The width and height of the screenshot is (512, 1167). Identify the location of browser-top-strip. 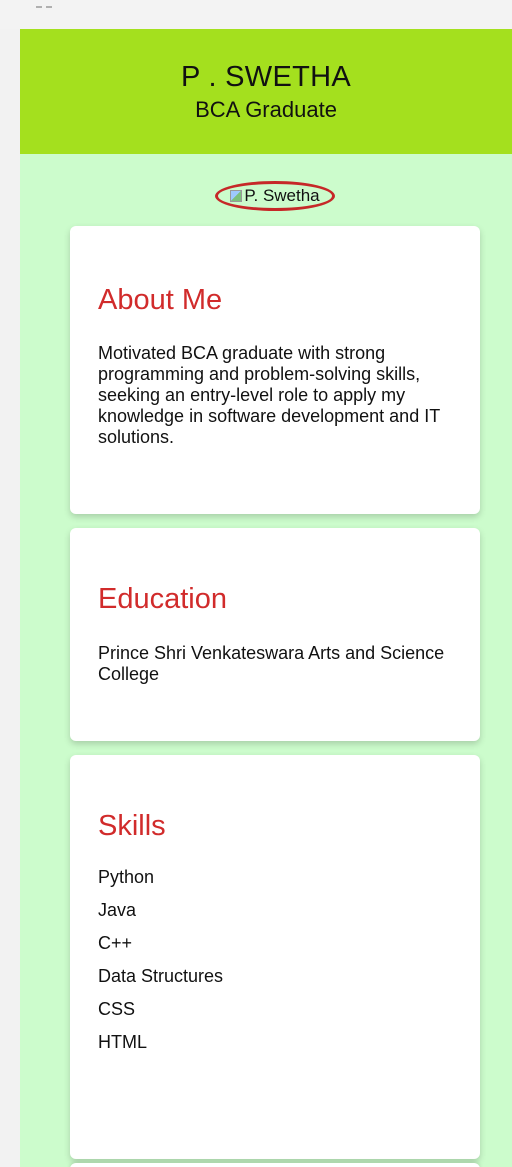
(256, 14).